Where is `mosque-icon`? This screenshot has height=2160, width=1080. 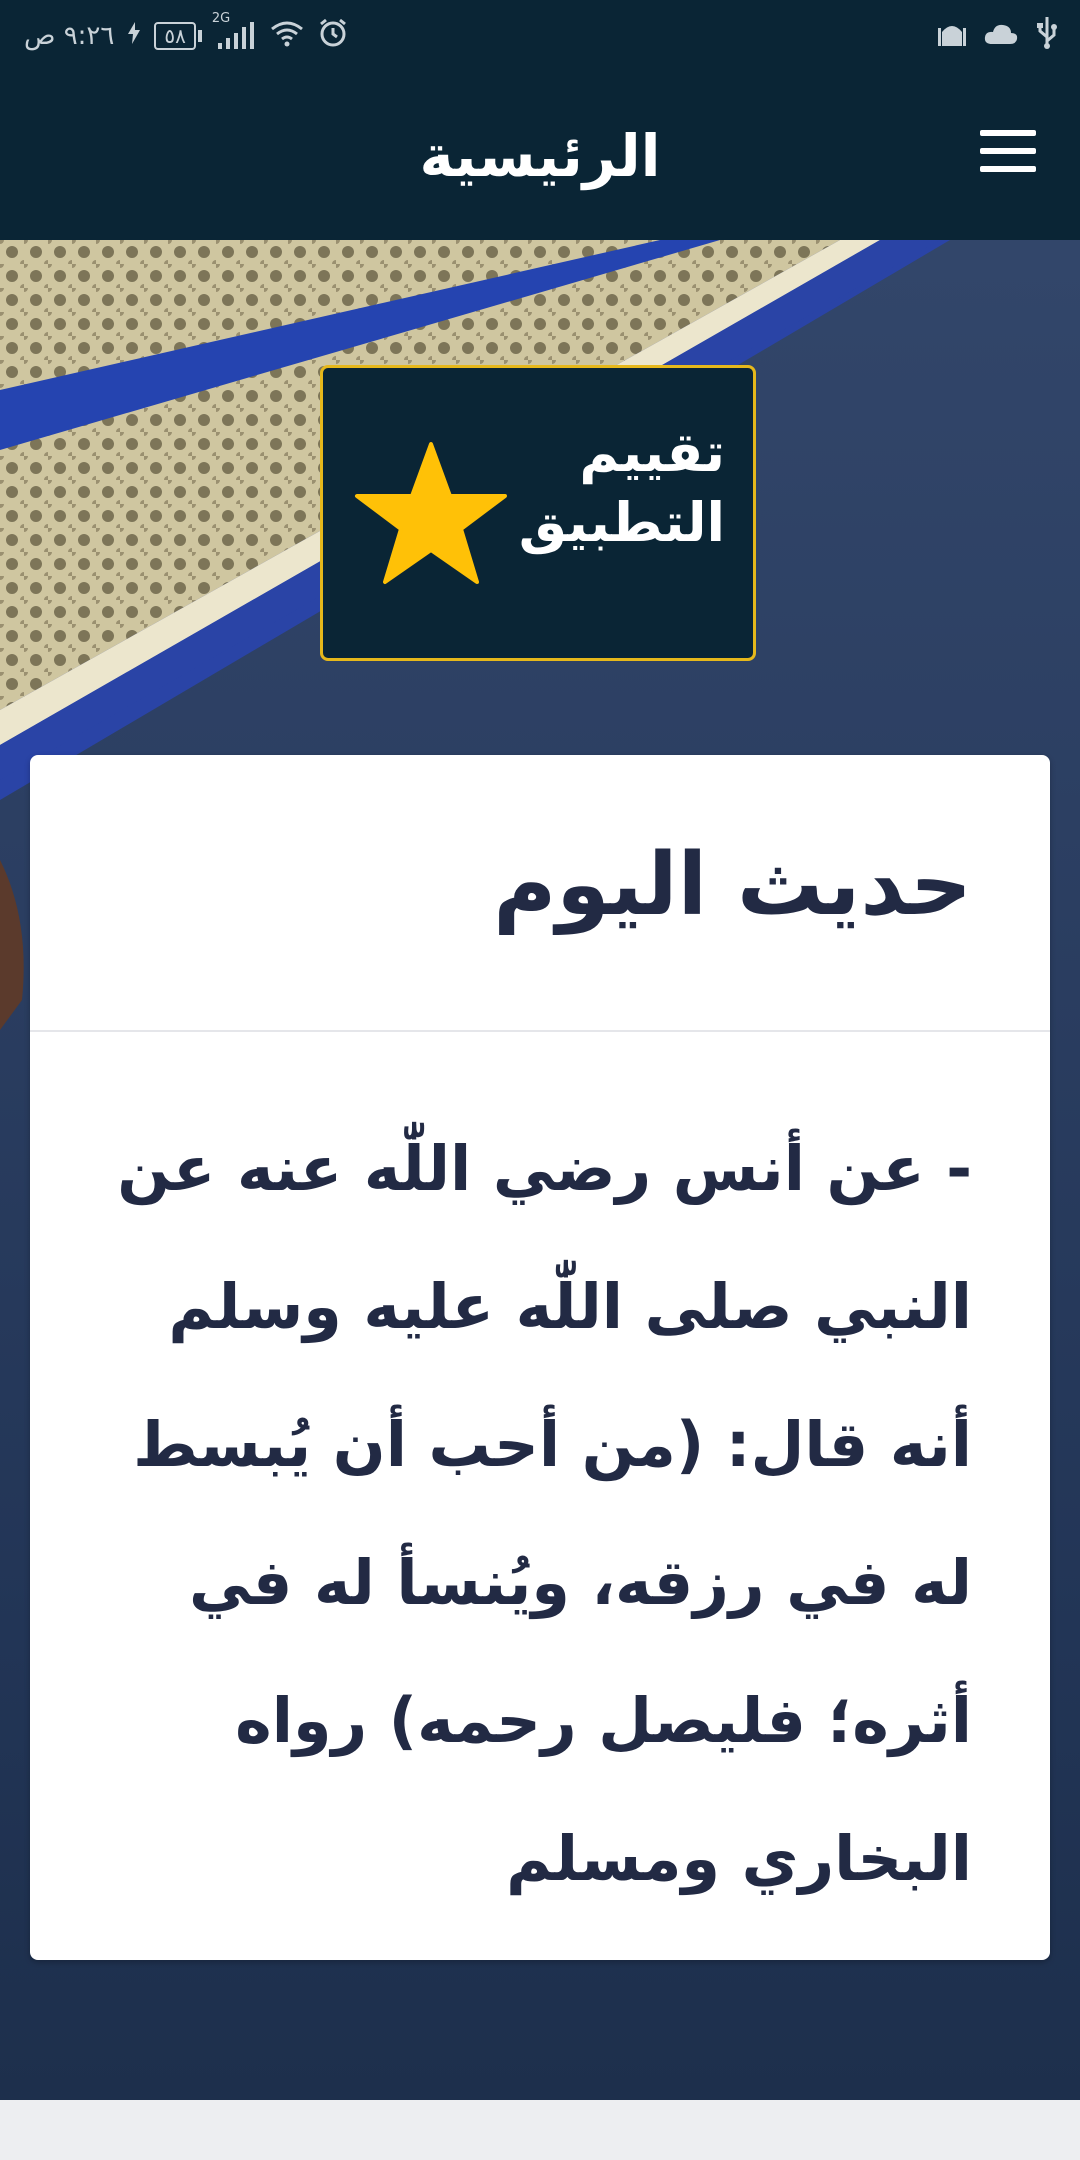
mosque-icon is located at coordinates (952, 36).